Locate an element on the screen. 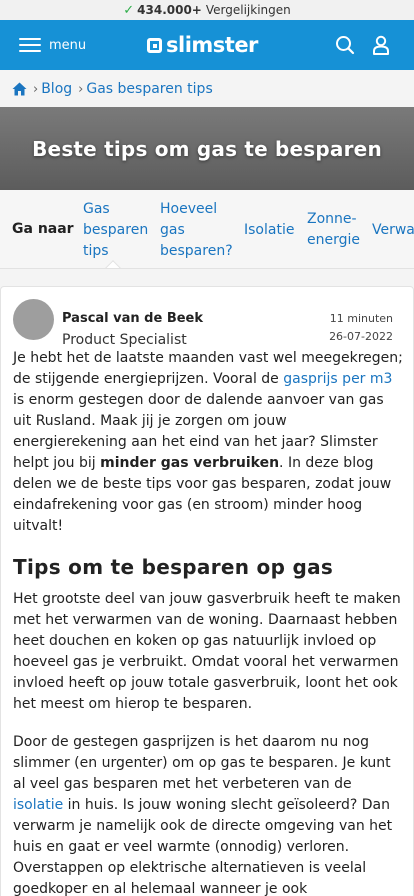 Image resolution: width=414 pixels, height=896 pixels. bold-phrase: minder gas verbruiken is located at coordinates (190, 463).